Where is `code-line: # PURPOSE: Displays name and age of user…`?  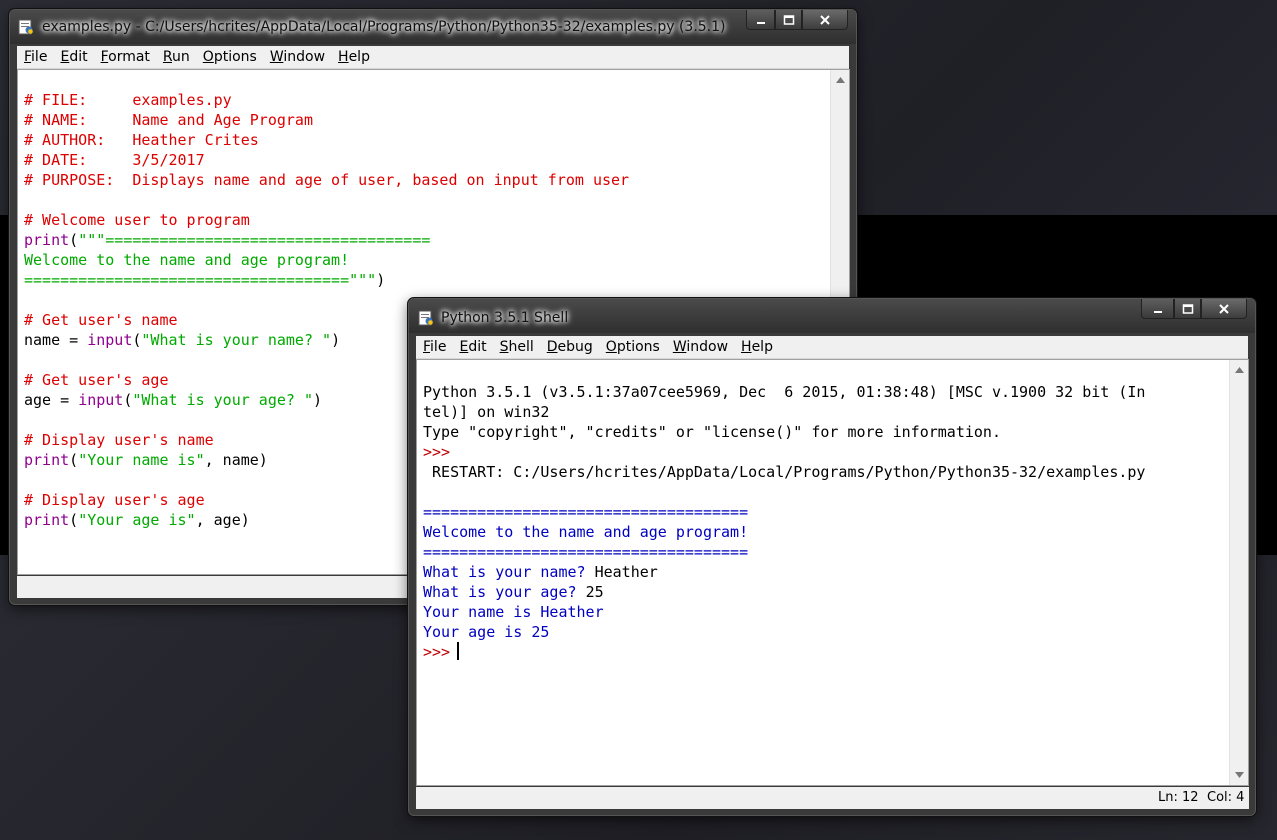 code-line: # PURPOSE: Displays name and age of user… is located at coordinates (327, 180).